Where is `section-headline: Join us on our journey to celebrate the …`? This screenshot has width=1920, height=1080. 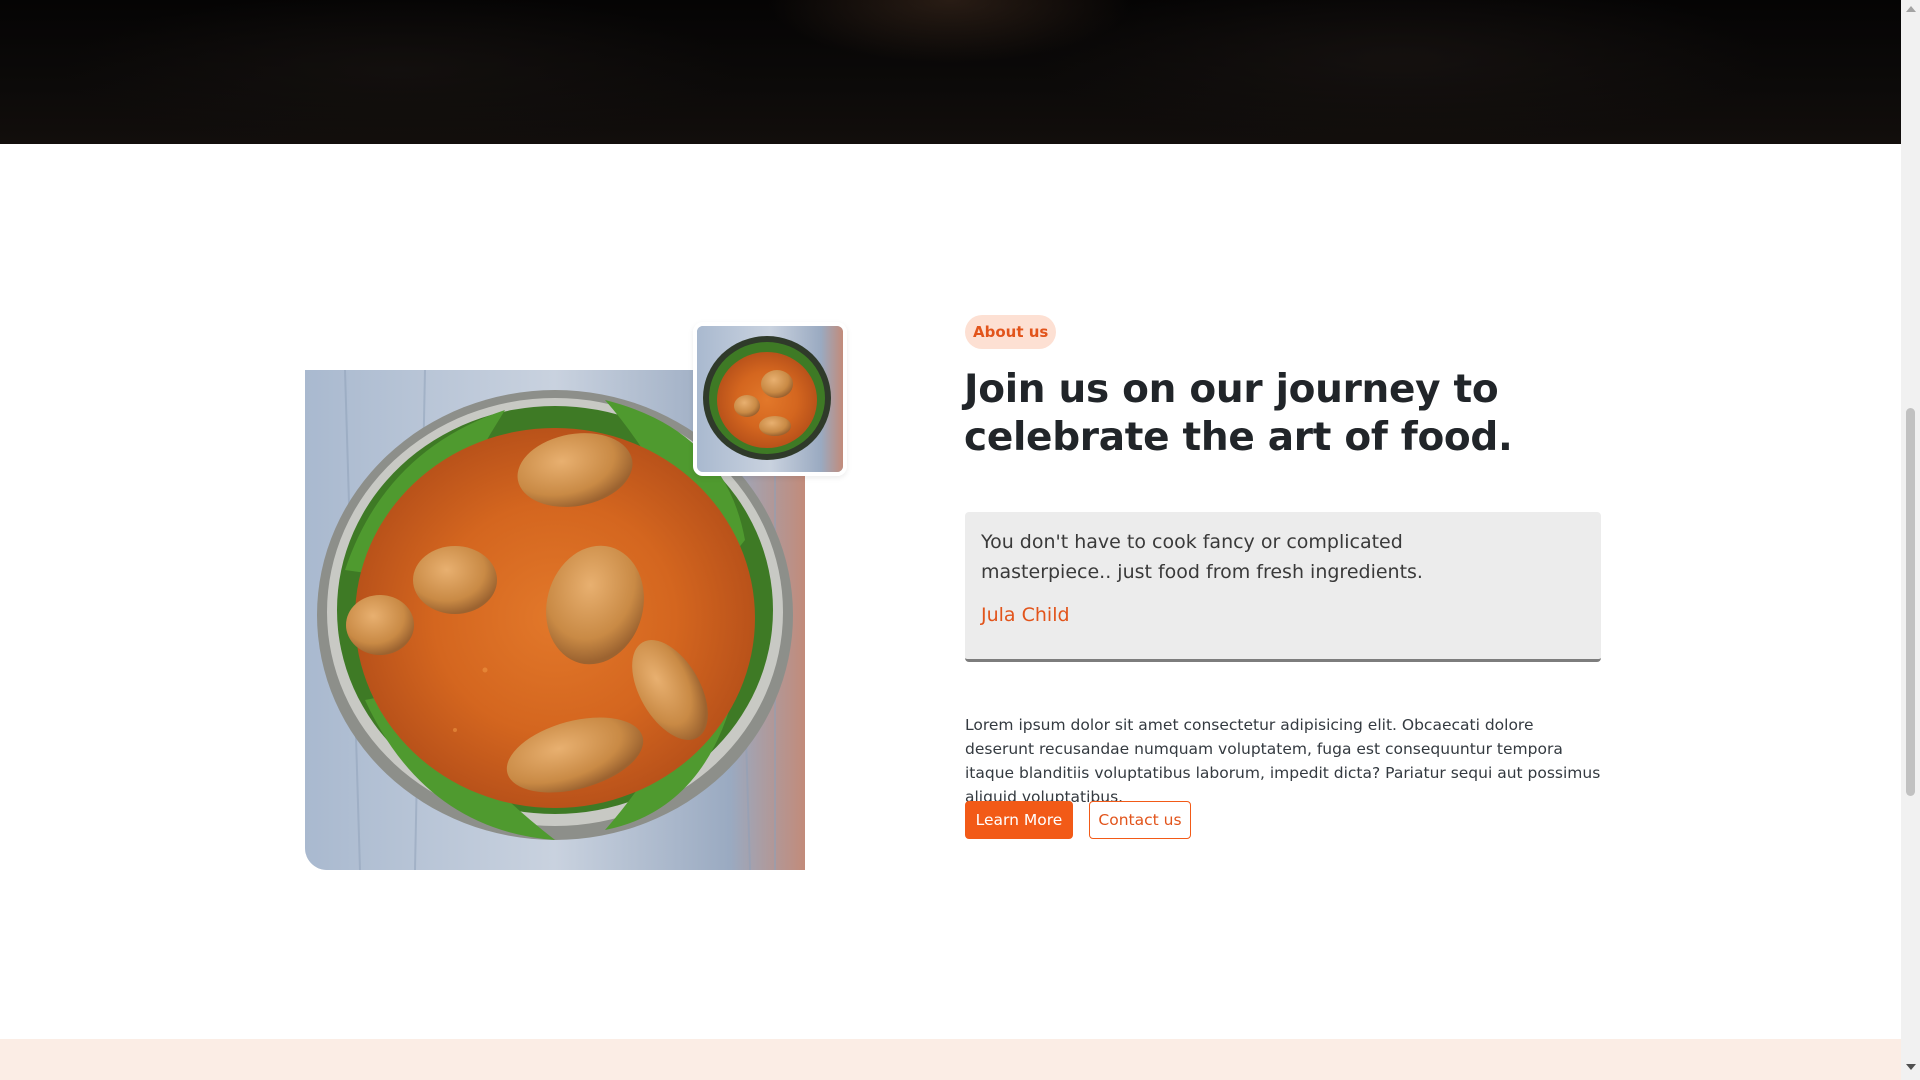 section-headline: Join us on our journey to celebrate the … is located at coordinates (1238, 413).